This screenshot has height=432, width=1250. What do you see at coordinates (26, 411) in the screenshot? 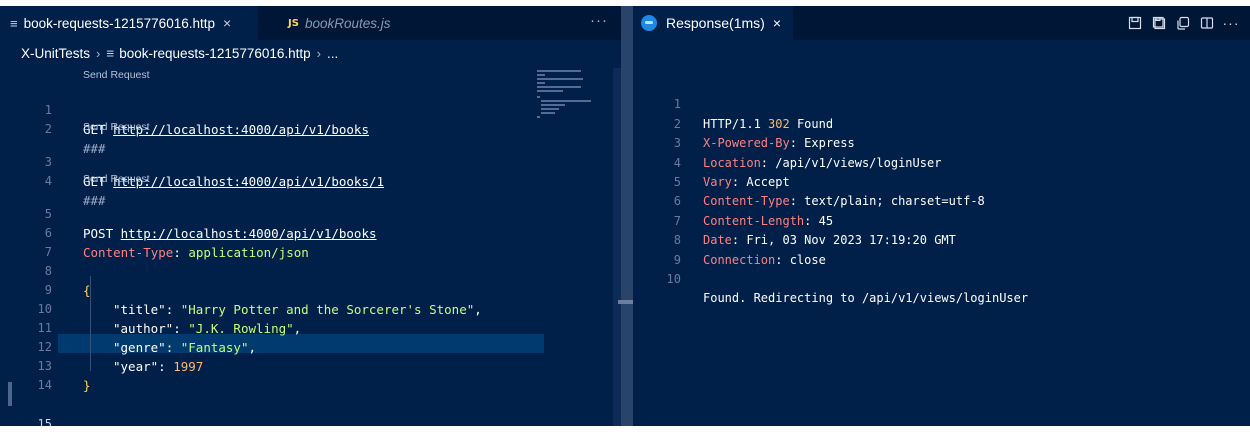
I see `code-line: 15 ###` at bounding box center [26, 411].